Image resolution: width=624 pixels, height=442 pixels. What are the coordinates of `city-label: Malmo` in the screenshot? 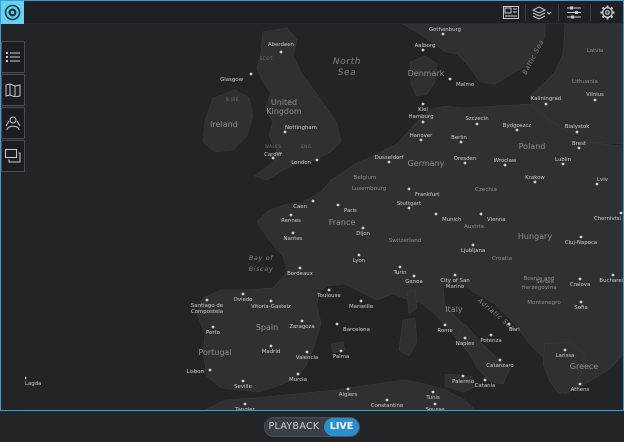 It's located at (465, 85).